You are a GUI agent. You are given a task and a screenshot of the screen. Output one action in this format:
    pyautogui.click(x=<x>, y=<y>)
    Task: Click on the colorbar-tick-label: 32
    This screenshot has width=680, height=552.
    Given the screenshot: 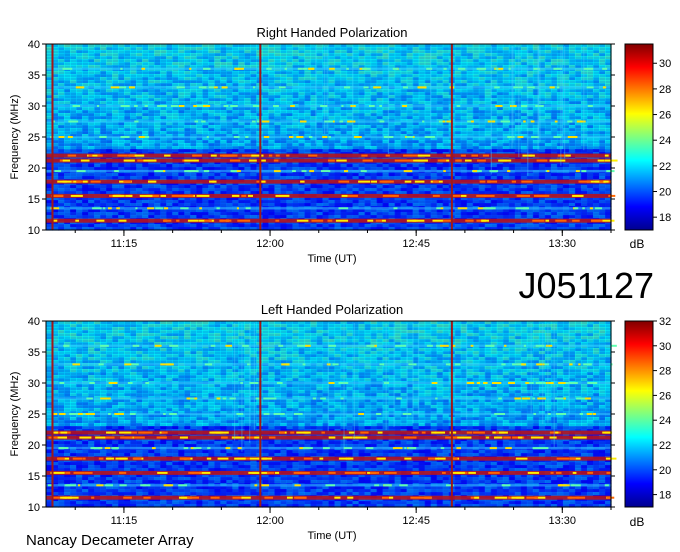 What is the action you would take?
    pyautogui.click(x=665, y=322)
    